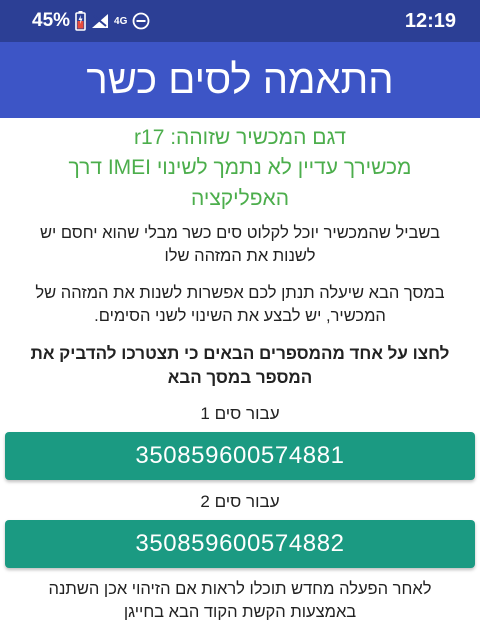  What do you see at coordinates (240, 501) in the screenshot?
I see `sim2-label: עבור סים 2` at bounding box center [240, 501].